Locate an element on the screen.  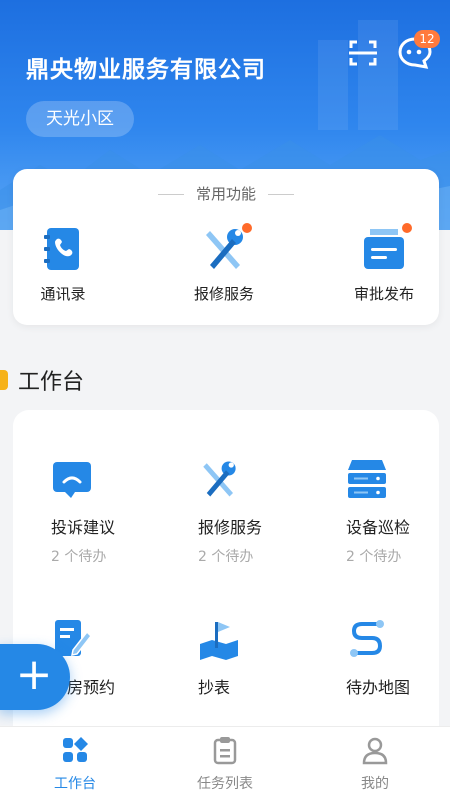
common-item-label: 通讯录 is located at coordinates (63, 294).